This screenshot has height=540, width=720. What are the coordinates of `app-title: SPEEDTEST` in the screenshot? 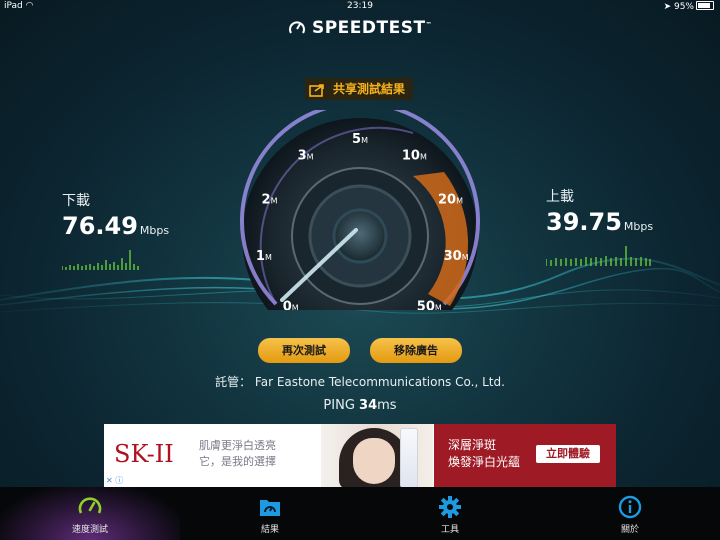 It's located at (368, 28).